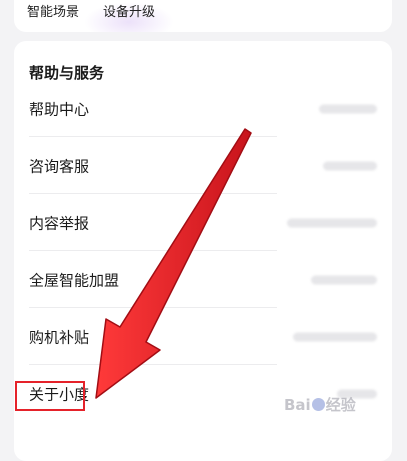 This screenshot has height=461, width=407. I want to click on watermark: Bai 经验, so click(320, 404).